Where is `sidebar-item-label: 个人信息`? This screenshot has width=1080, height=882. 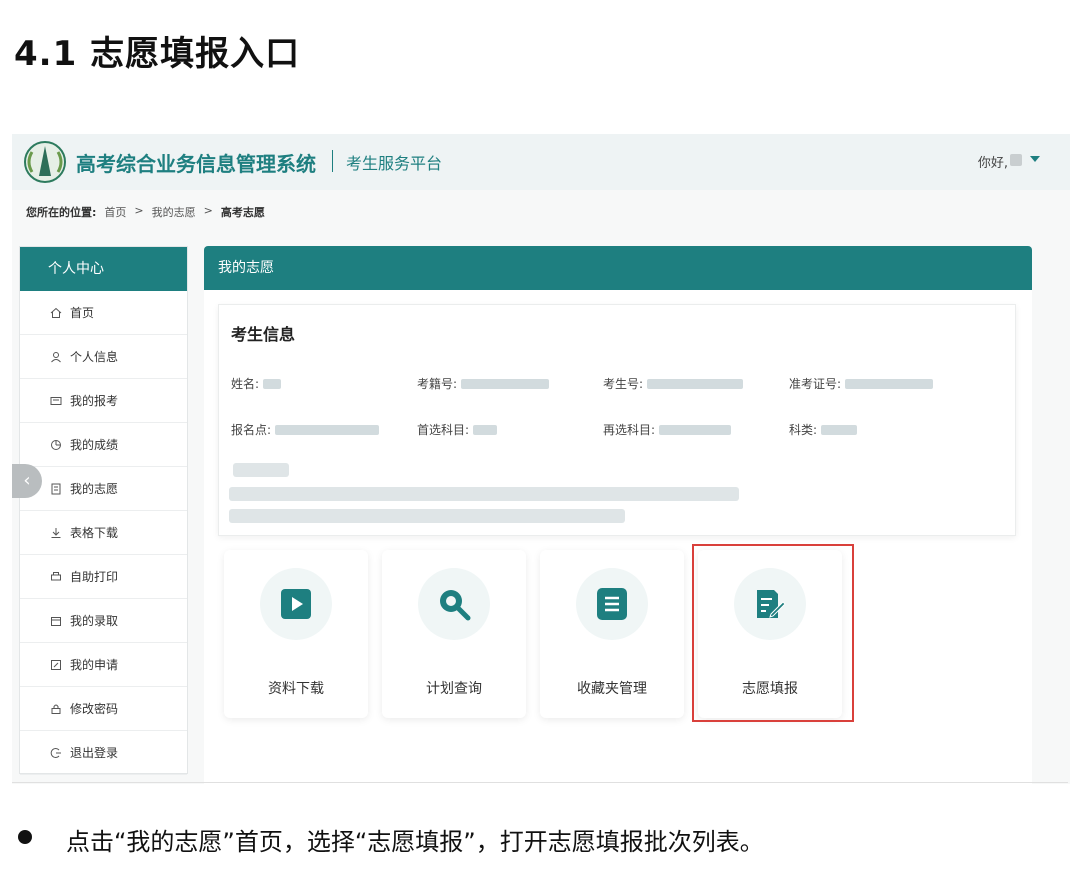
sidebar-item-label: 个人信息 is located at coordinates (94, 357).